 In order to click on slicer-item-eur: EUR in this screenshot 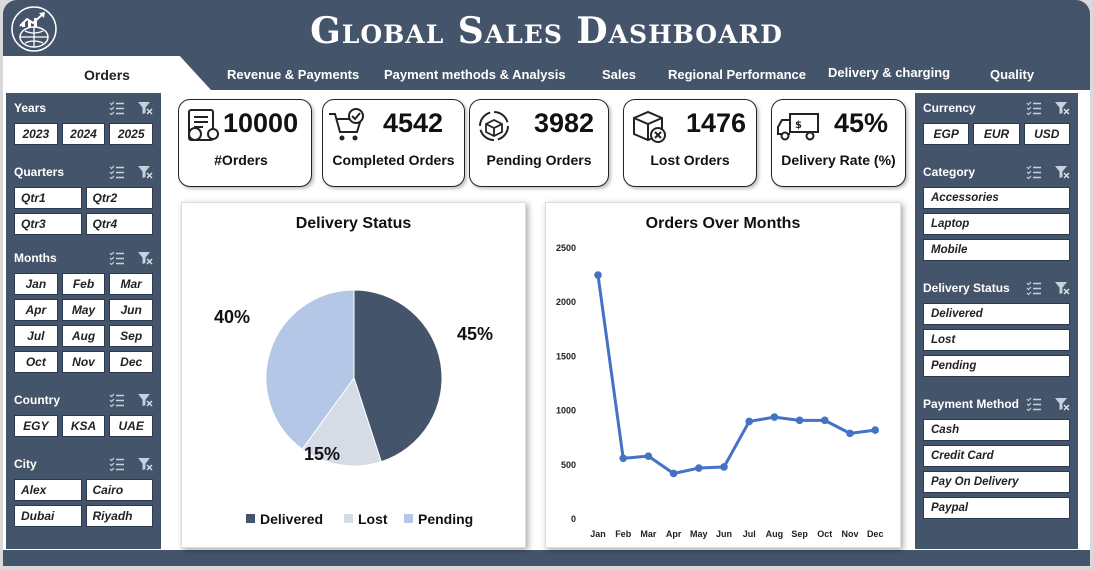, I will do `click(996, 134)`.